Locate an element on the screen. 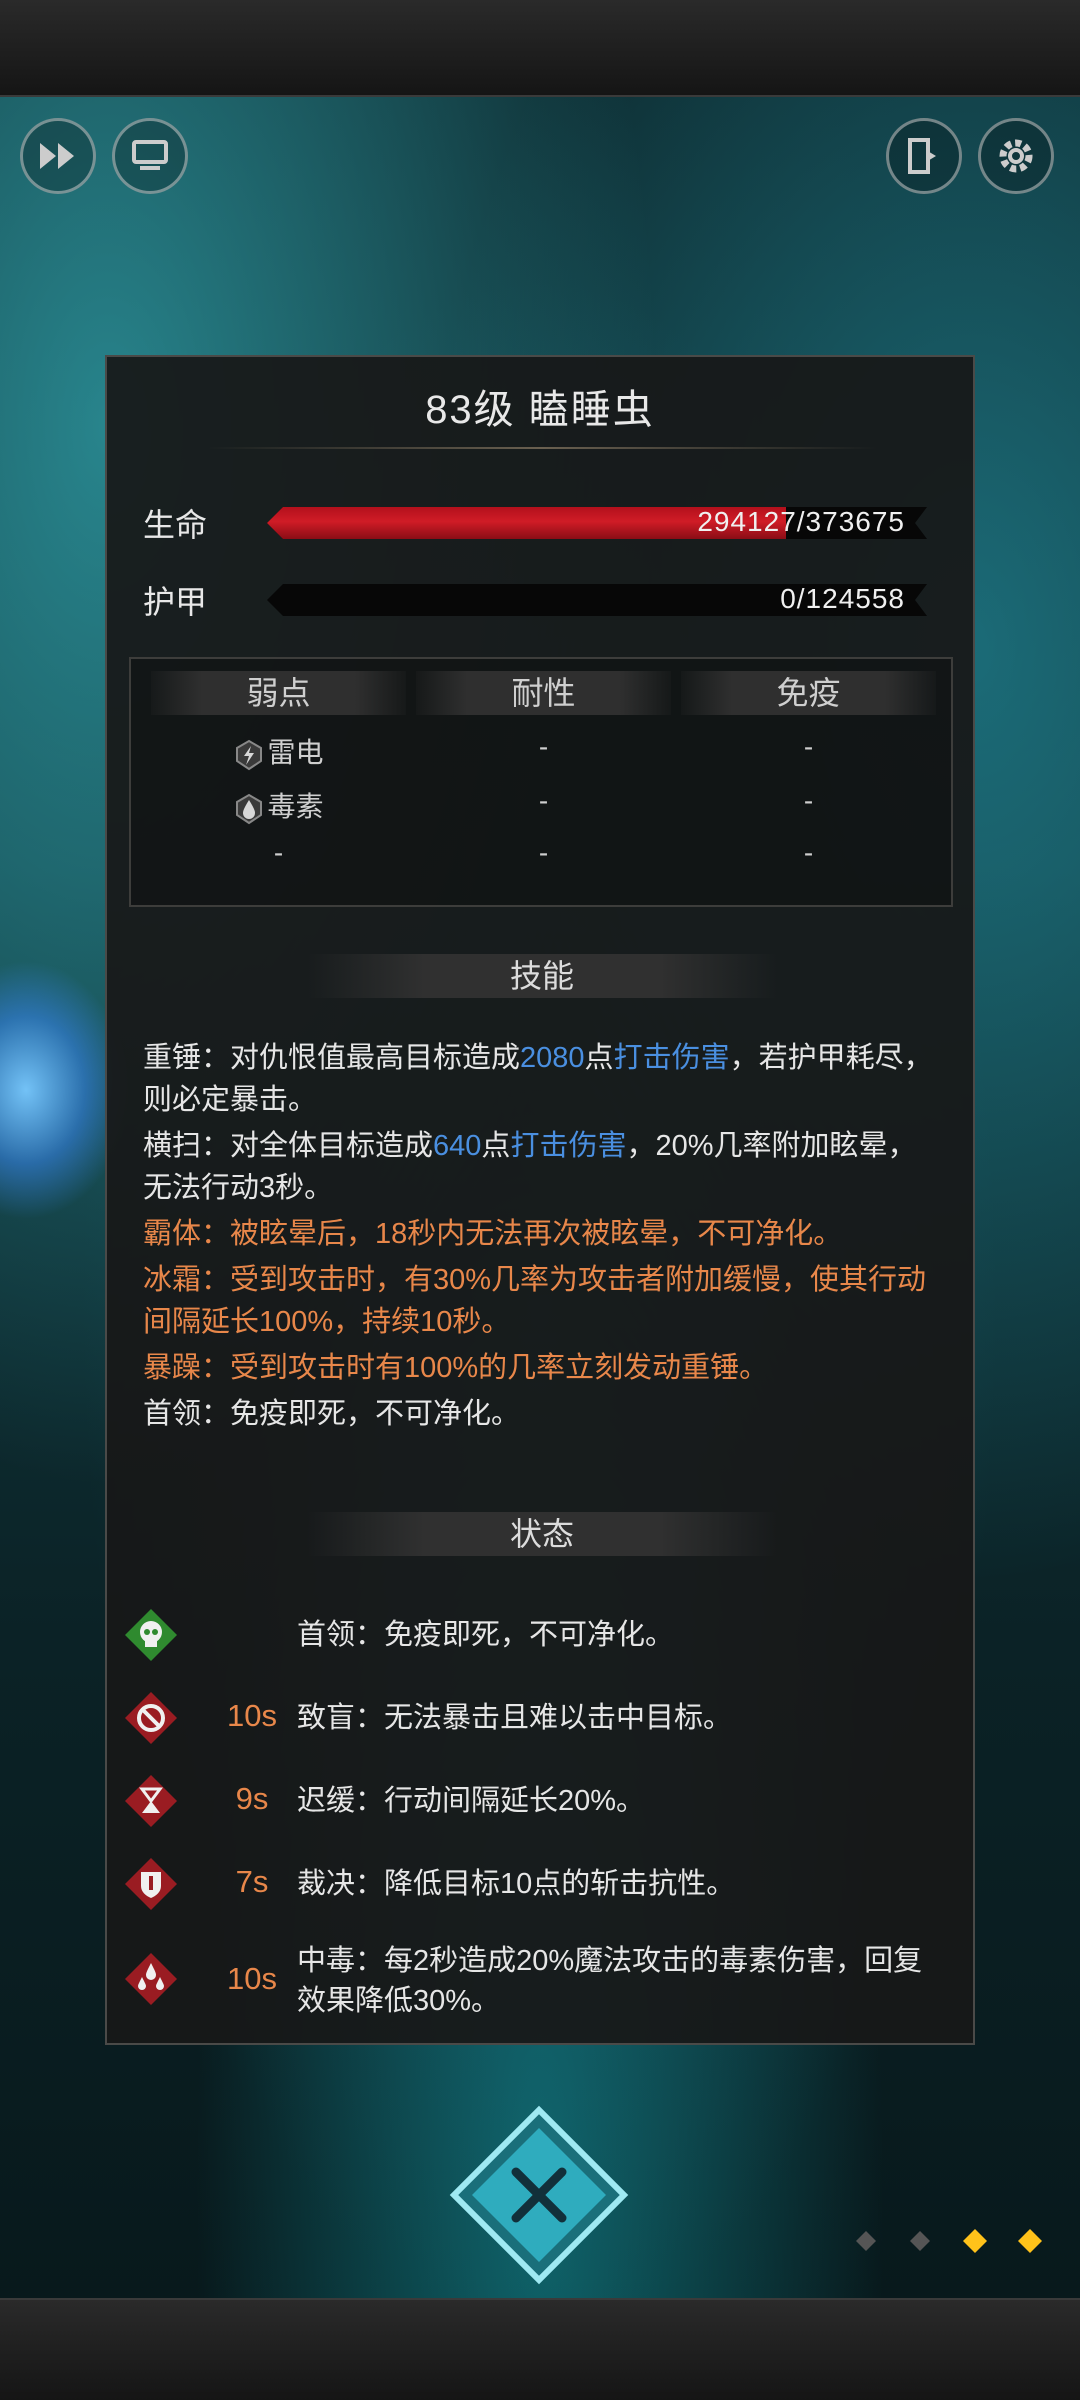  skull-icon is located at coordinates (151, 1635).